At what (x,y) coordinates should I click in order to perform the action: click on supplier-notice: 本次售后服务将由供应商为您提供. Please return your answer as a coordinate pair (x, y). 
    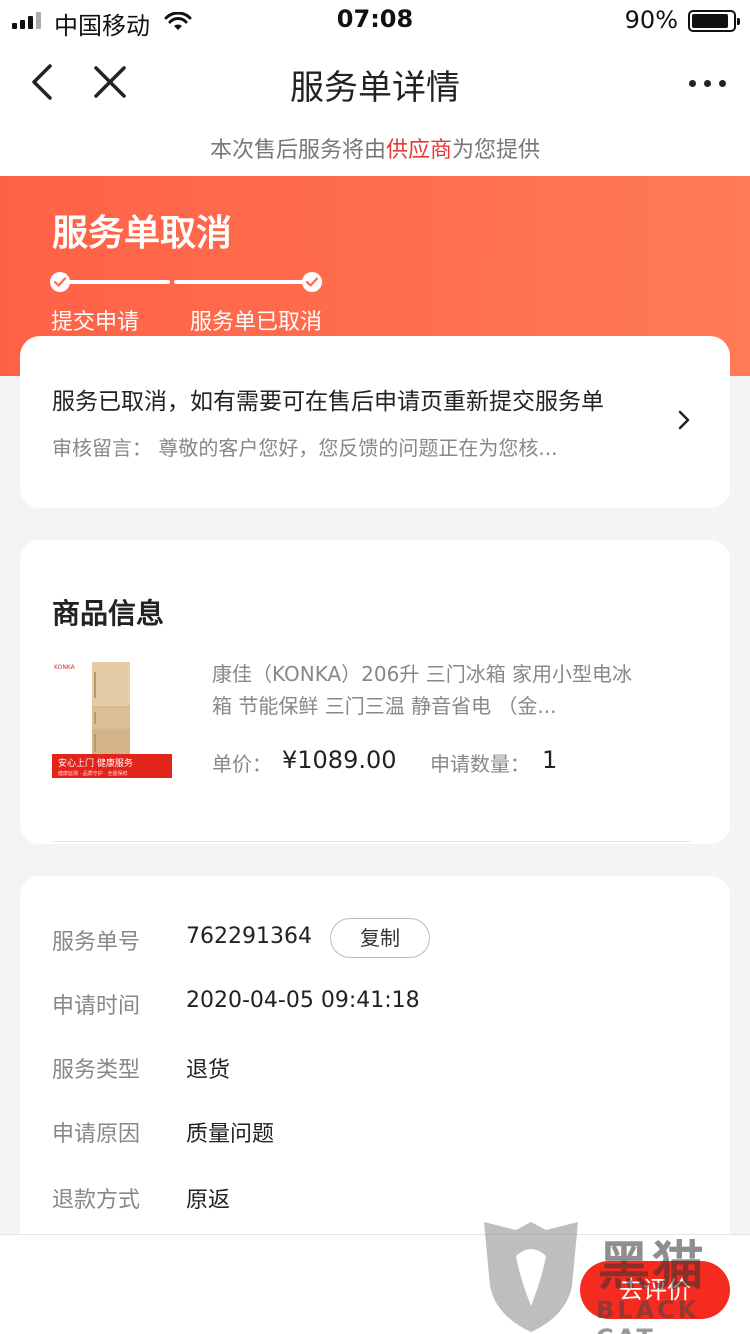
    Looking at the image, I should click on (375, 151).